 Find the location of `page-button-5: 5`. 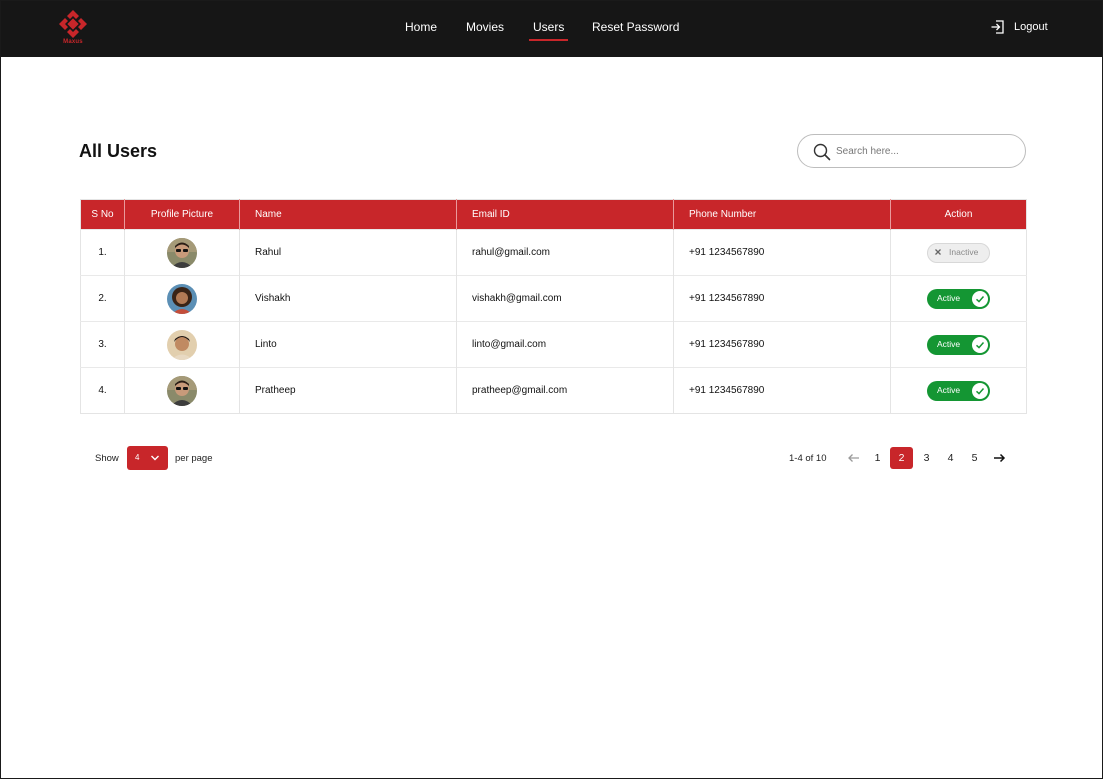

page-button-5: 5 is located at coordinates (974, 458).